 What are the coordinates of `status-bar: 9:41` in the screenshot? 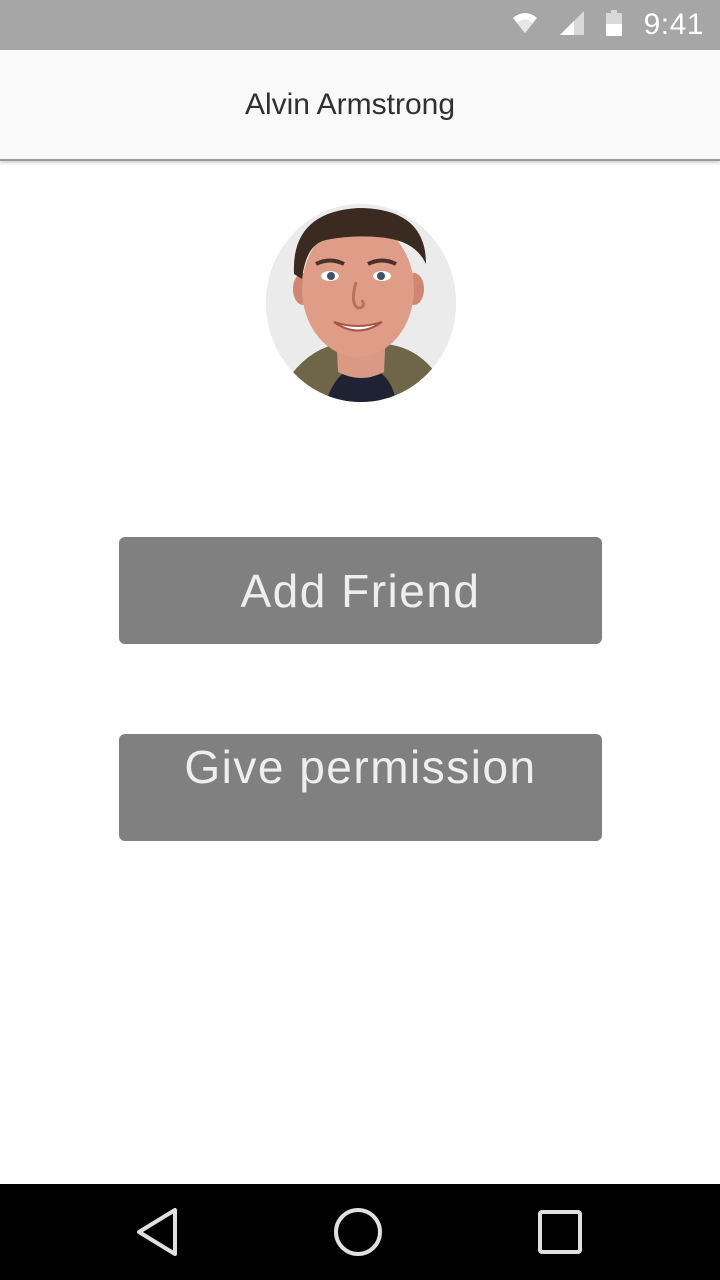 It's located at (360, 25).